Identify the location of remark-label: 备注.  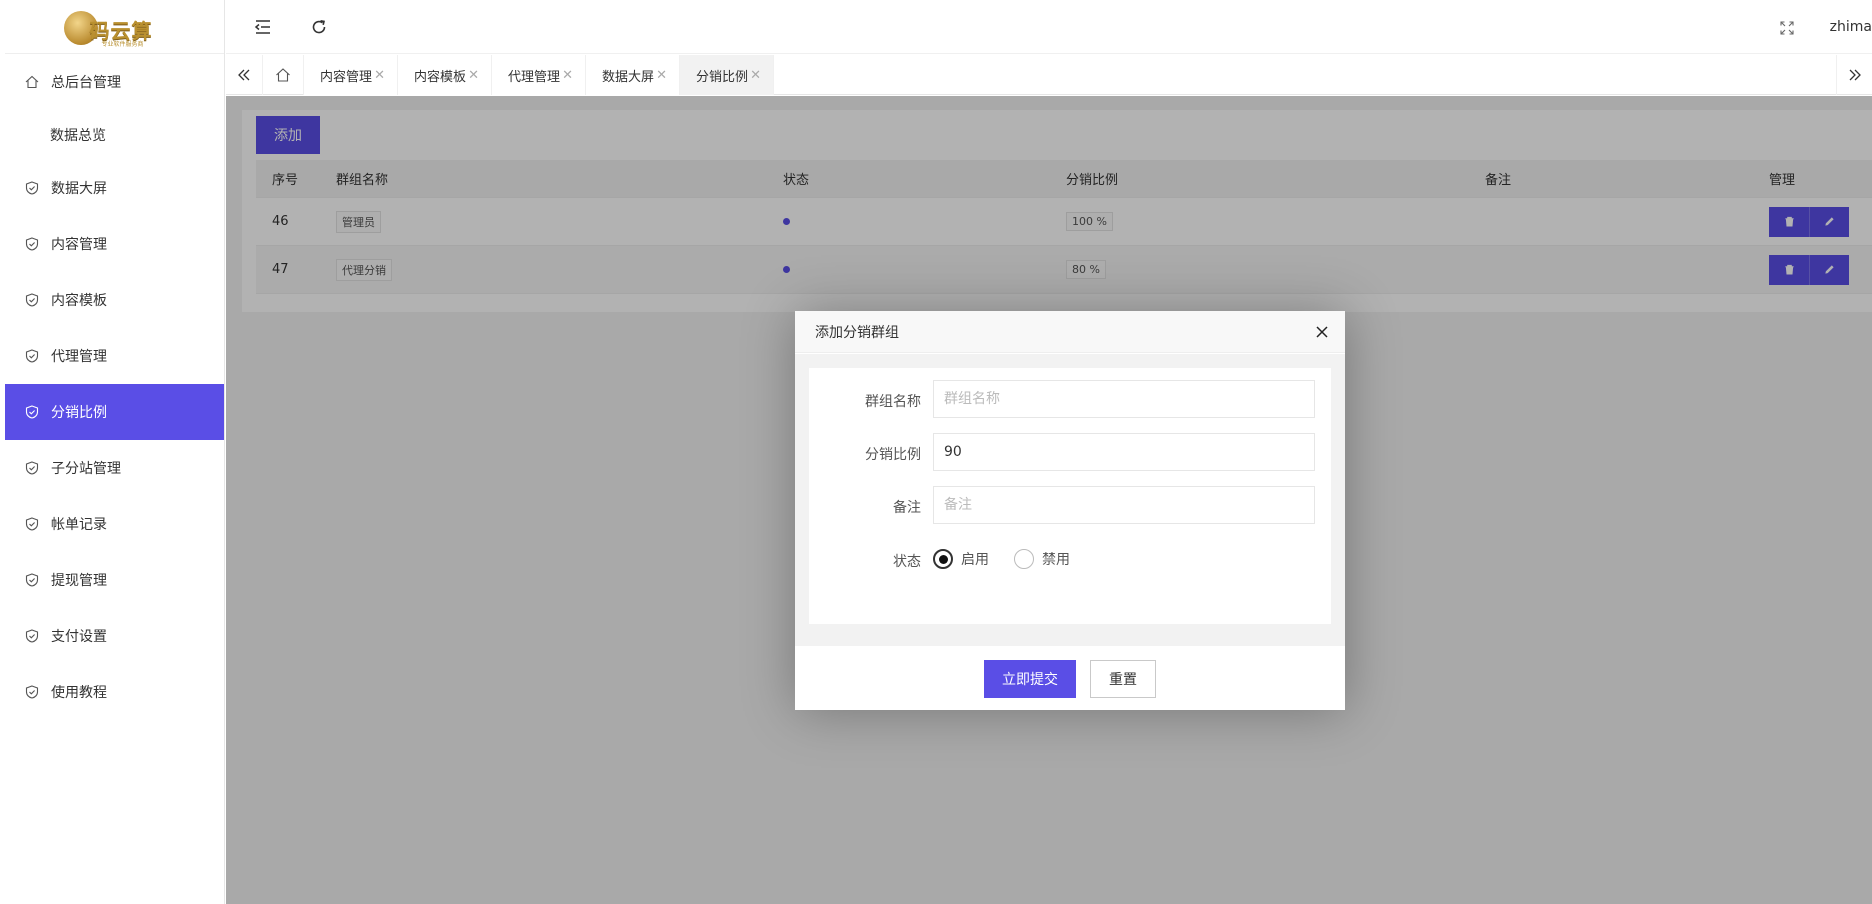
(907, 508).